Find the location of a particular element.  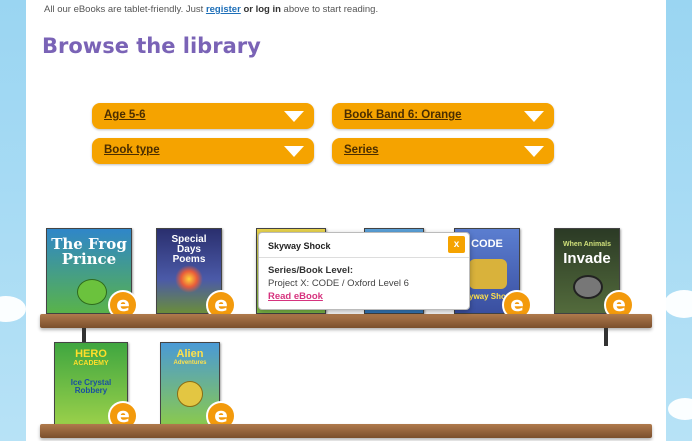

filter-label: Series is located at coordinates (361, 150).